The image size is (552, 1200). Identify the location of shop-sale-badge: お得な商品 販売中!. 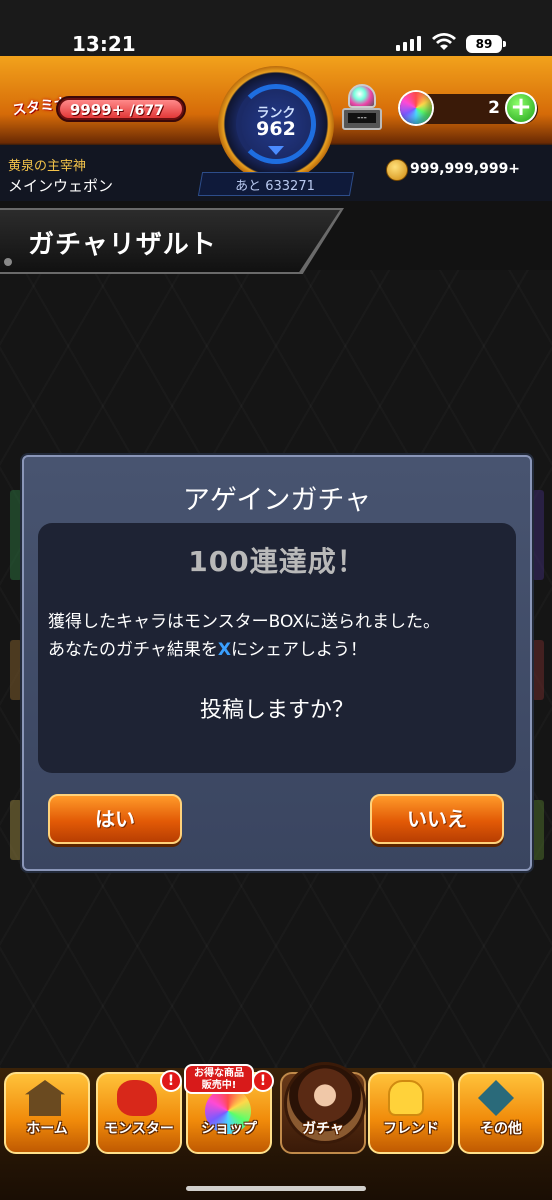
(219, 1079).